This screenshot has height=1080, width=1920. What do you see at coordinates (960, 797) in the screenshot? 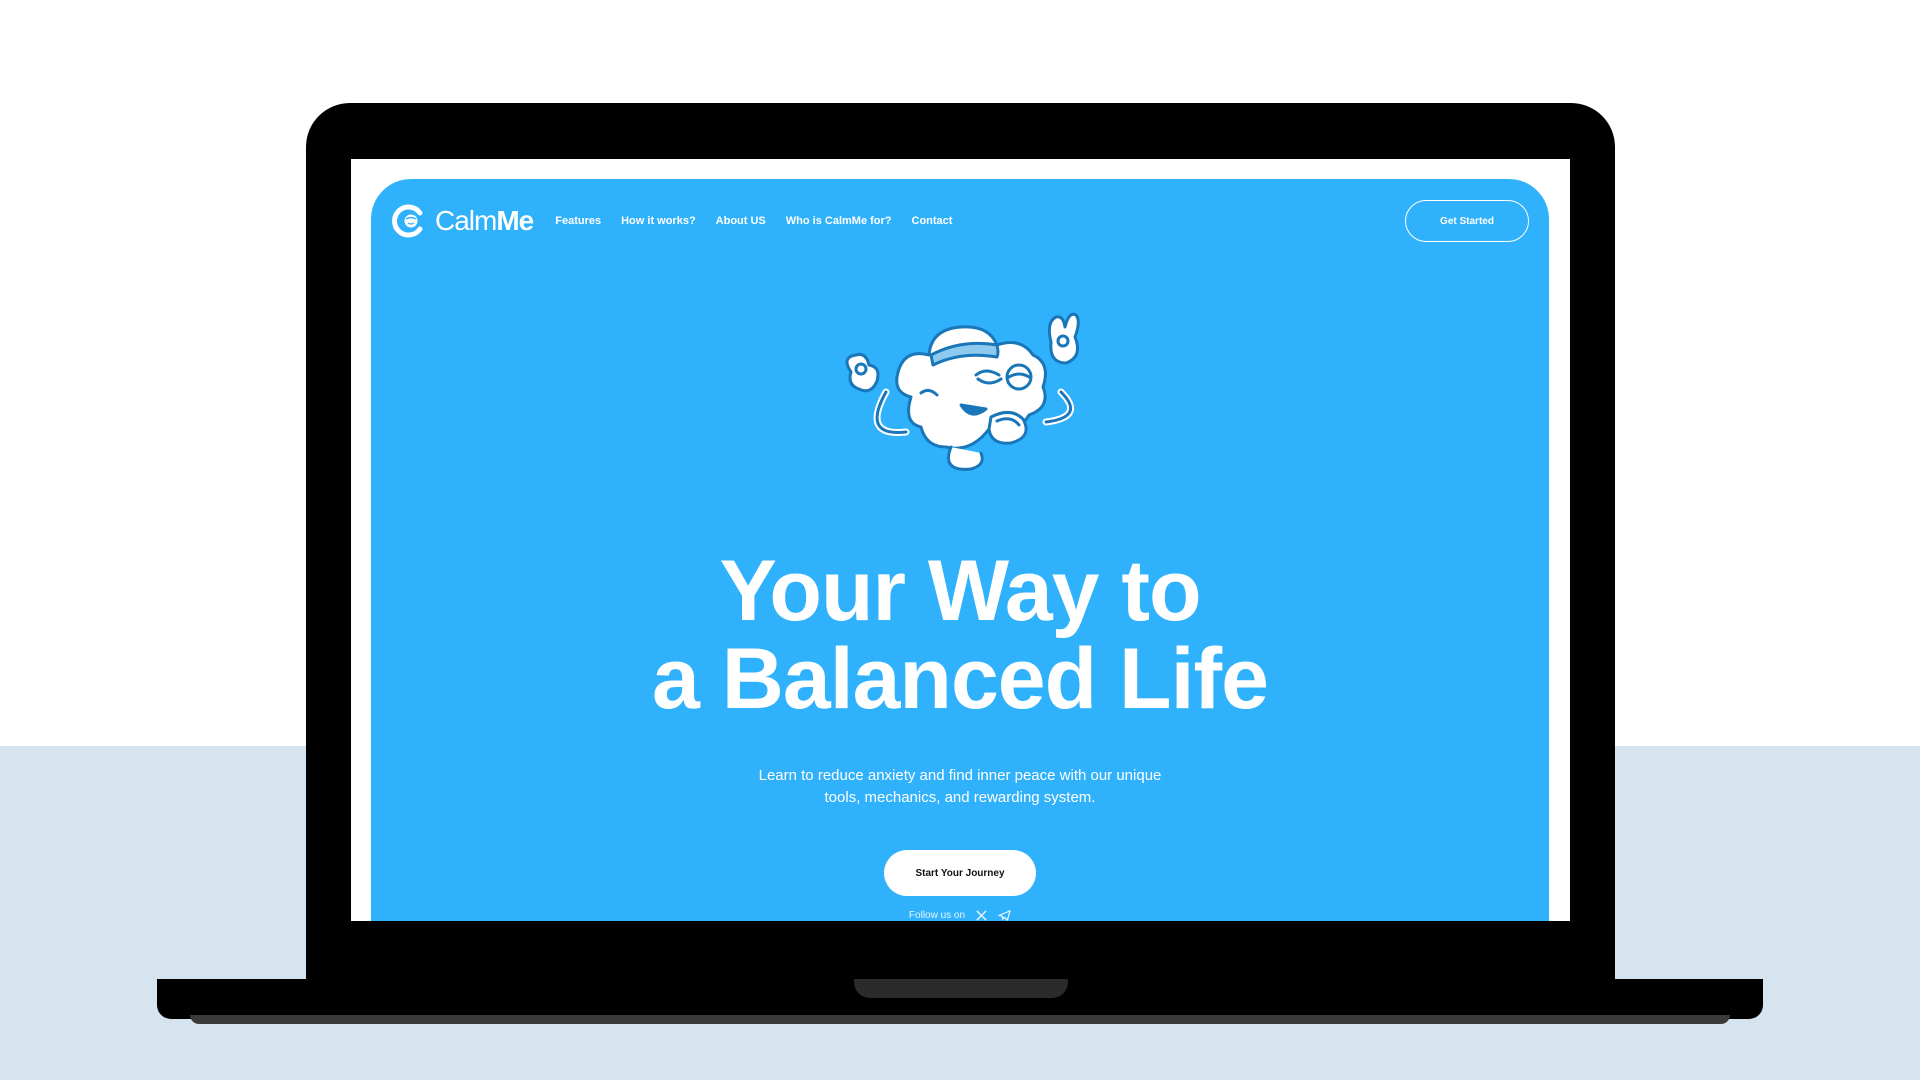
I see `hero-subtitle-line-2: tools, mechanics, and rewarding system.` at bounding box center [960, 797].